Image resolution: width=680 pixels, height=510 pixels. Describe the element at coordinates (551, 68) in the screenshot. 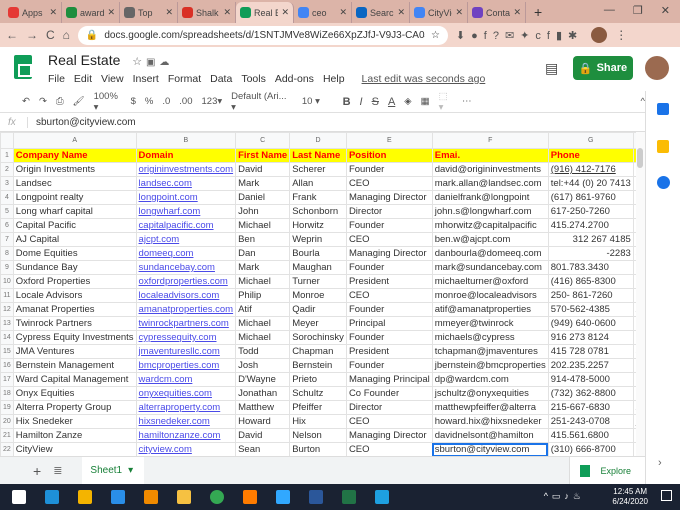

I see `comments-icon: ▤` at that location.